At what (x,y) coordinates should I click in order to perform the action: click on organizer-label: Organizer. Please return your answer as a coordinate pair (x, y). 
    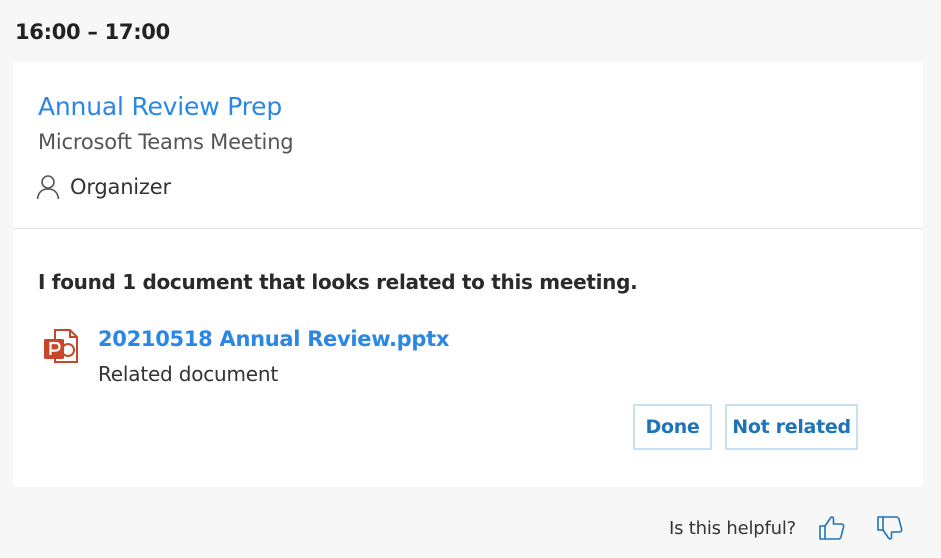
    Looking at the image, I should click on (120, 187).